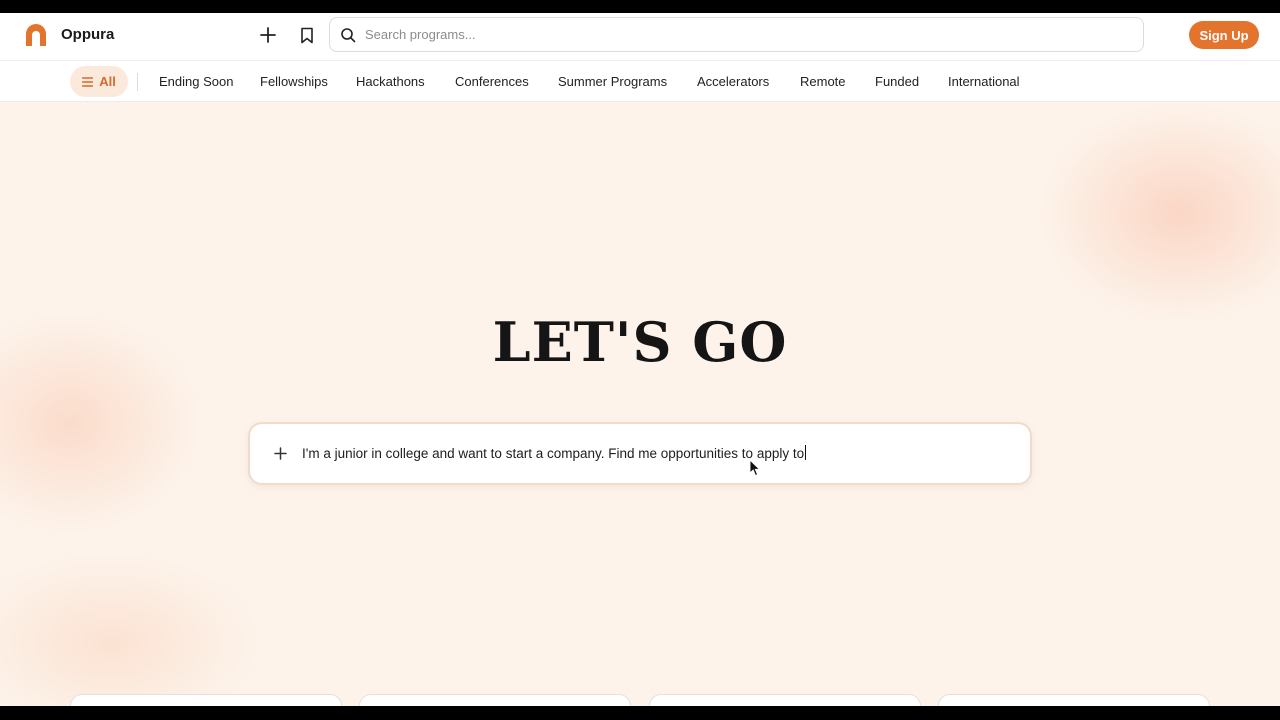  I want to click on category-remote: Remote, so click(823, 81).